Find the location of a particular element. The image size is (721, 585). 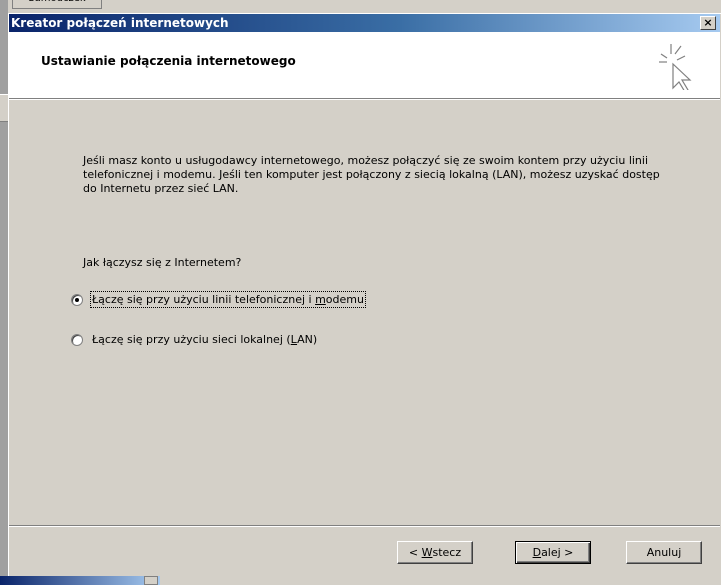

connection-question: Jak łączysz się z Internetem? is located at coordinates (162, 262).